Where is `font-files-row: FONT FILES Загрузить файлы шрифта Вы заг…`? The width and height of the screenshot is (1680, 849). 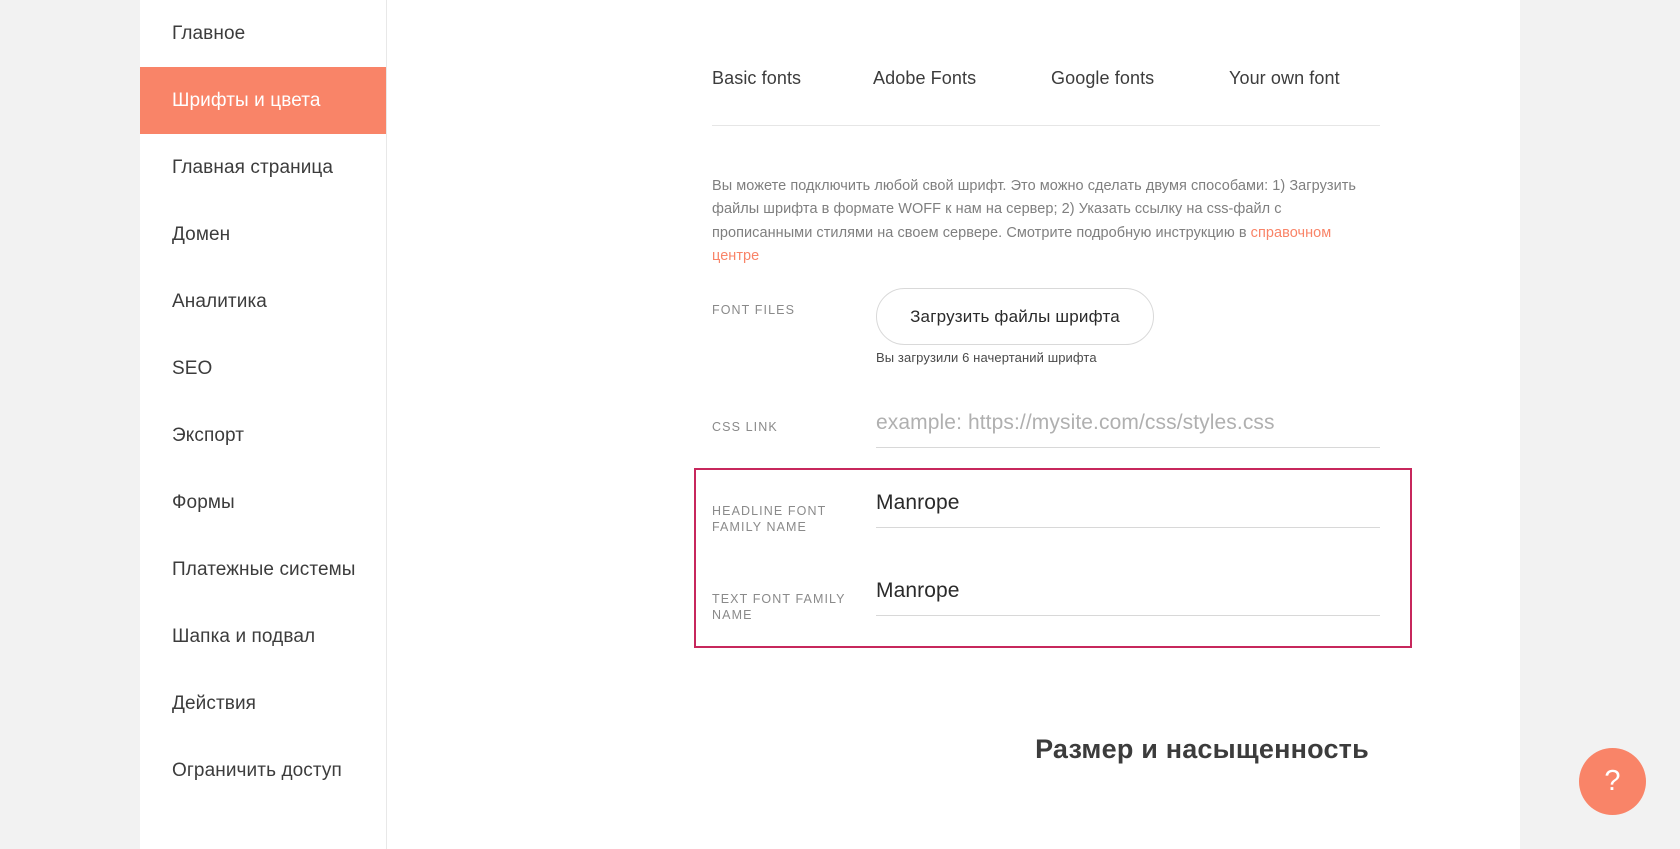
font-files-row: FONT FILES Загрузить файлы шрифта Вы заг… is located at coordinates (1046, 328).